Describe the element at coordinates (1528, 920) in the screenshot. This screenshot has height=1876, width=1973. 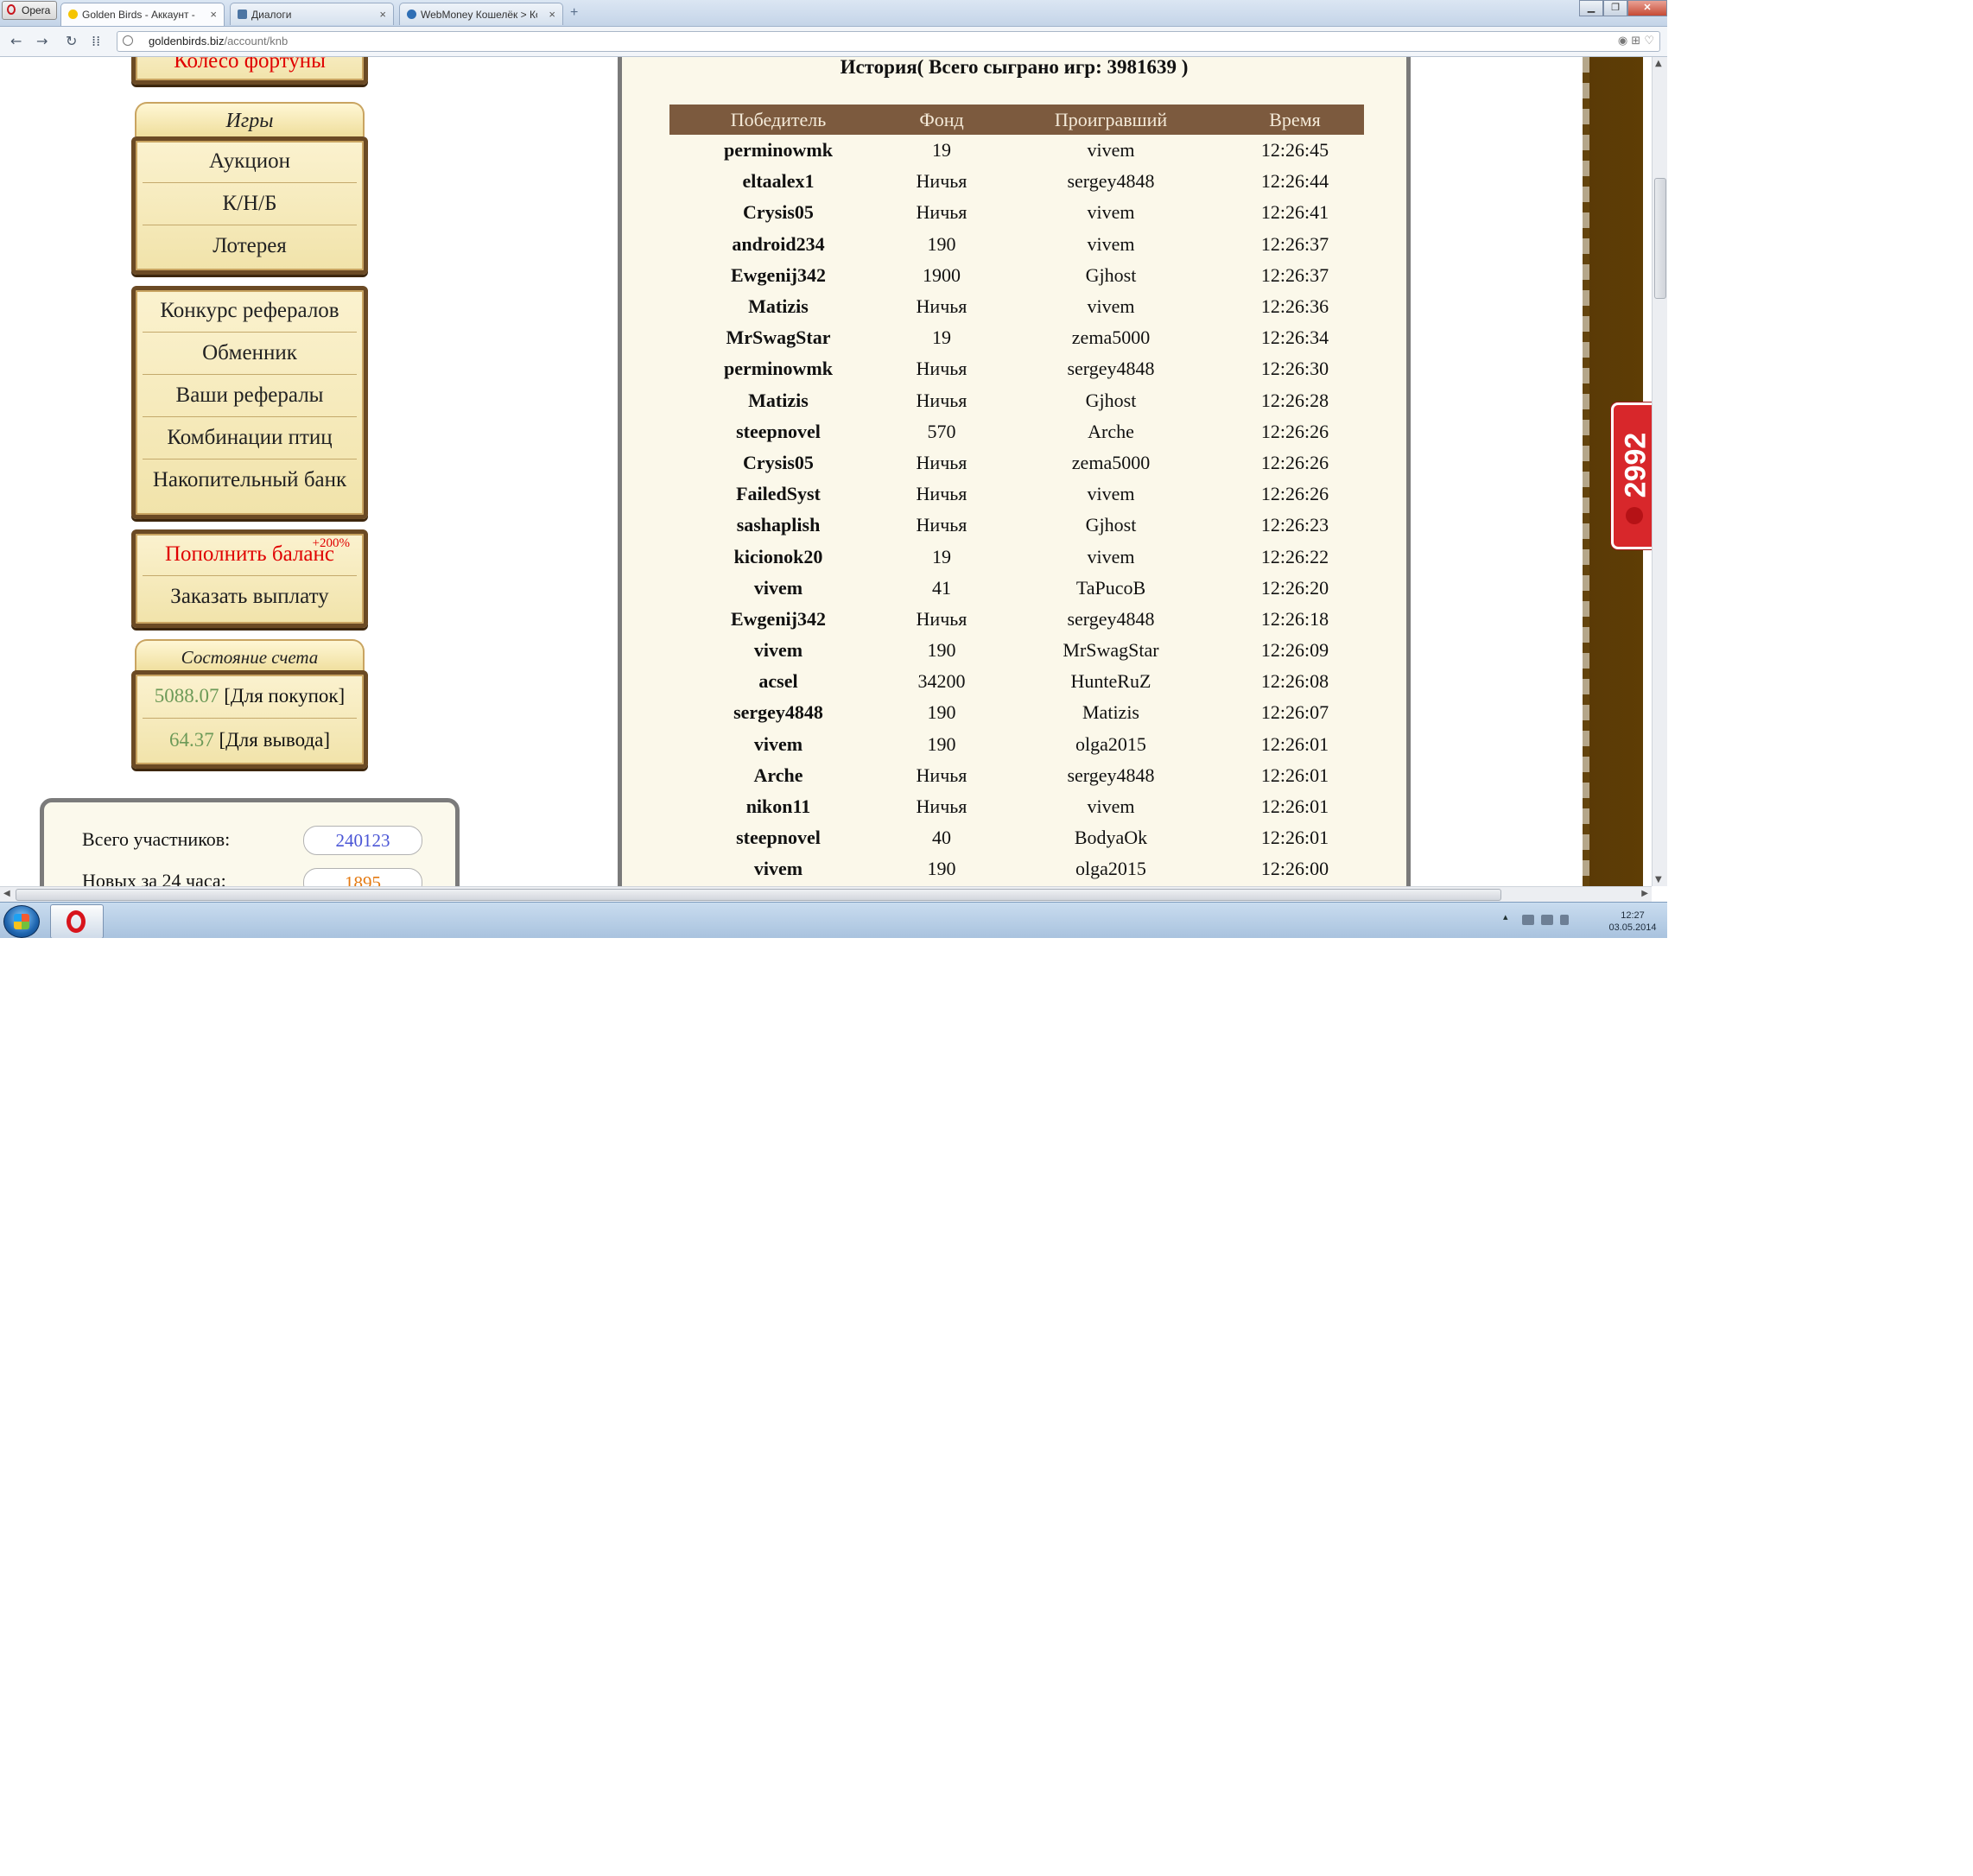
I see `tray-flag-icon` at that location.